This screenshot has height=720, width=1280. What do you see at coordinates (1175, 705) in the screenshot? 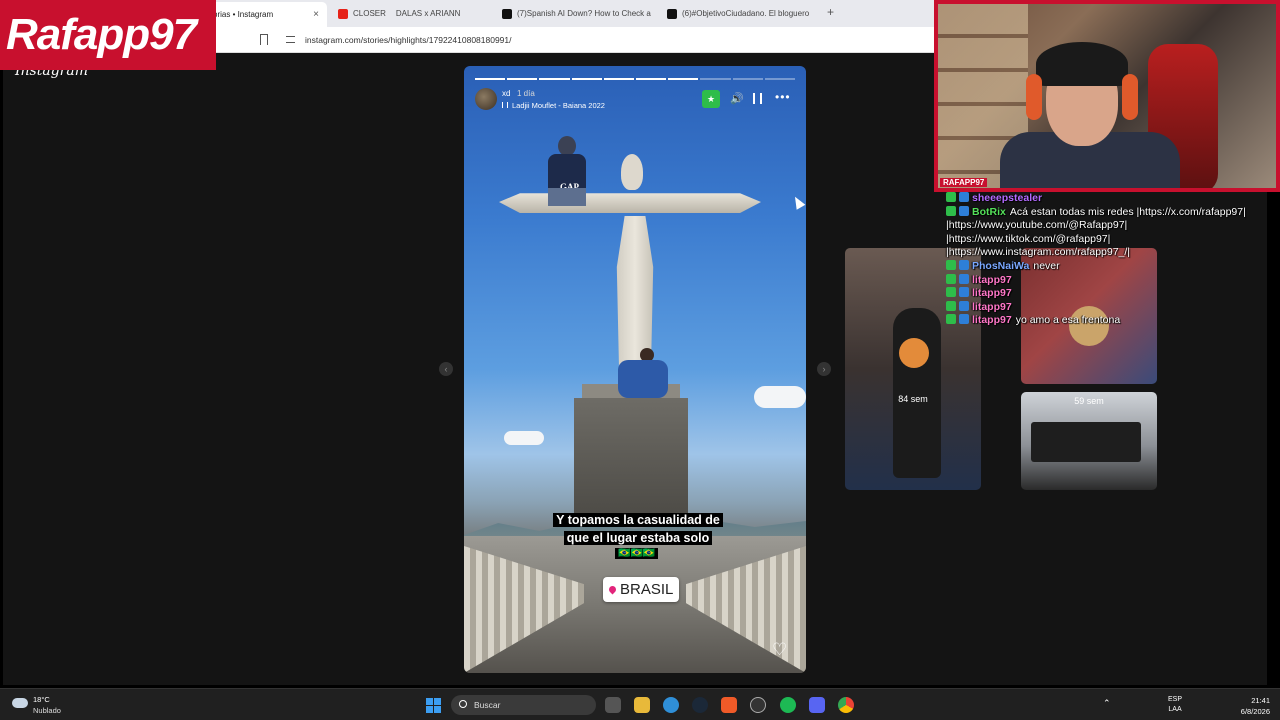
I see `language-indicator: ESP LAA` at bounding box center [1175, 705].